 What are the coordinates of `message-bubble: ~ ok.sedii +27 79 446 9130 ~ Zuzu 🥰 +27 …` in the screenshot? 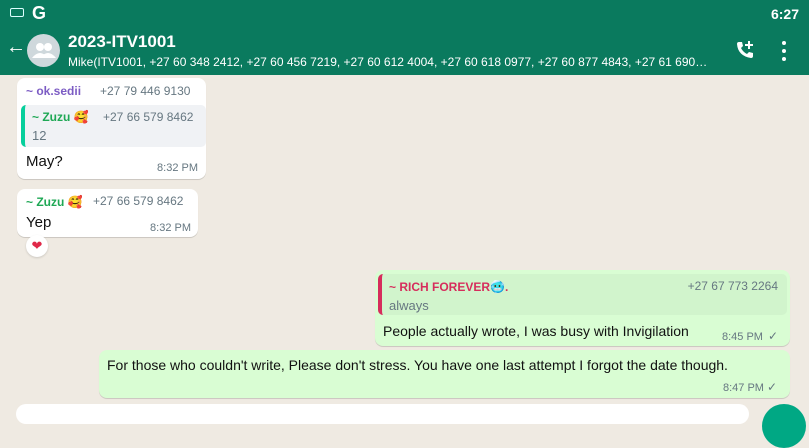 It's located at (111, 128).